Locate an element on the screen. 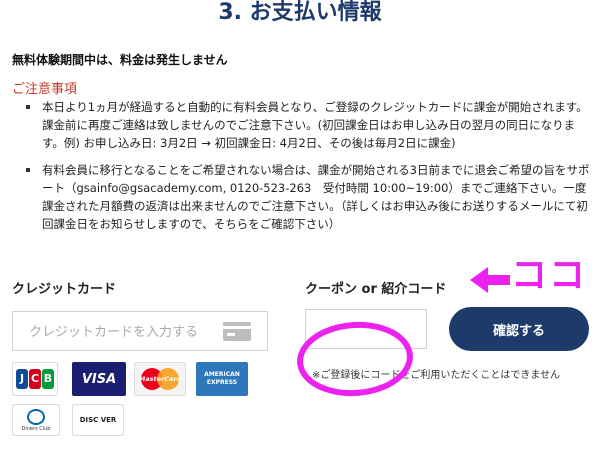 This screenshot has height=450, width=600. diners-club-logo: Diners Club is located at coordinates (36, 420).